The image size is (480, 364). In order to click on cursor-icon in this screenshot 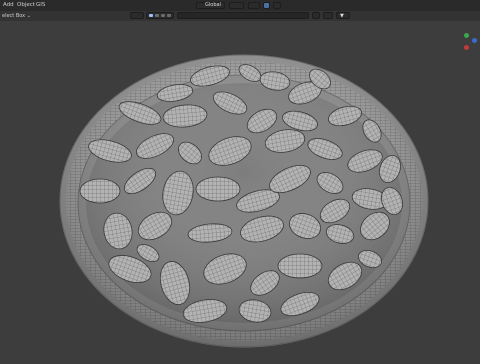, I will do `click(151, 15)`.